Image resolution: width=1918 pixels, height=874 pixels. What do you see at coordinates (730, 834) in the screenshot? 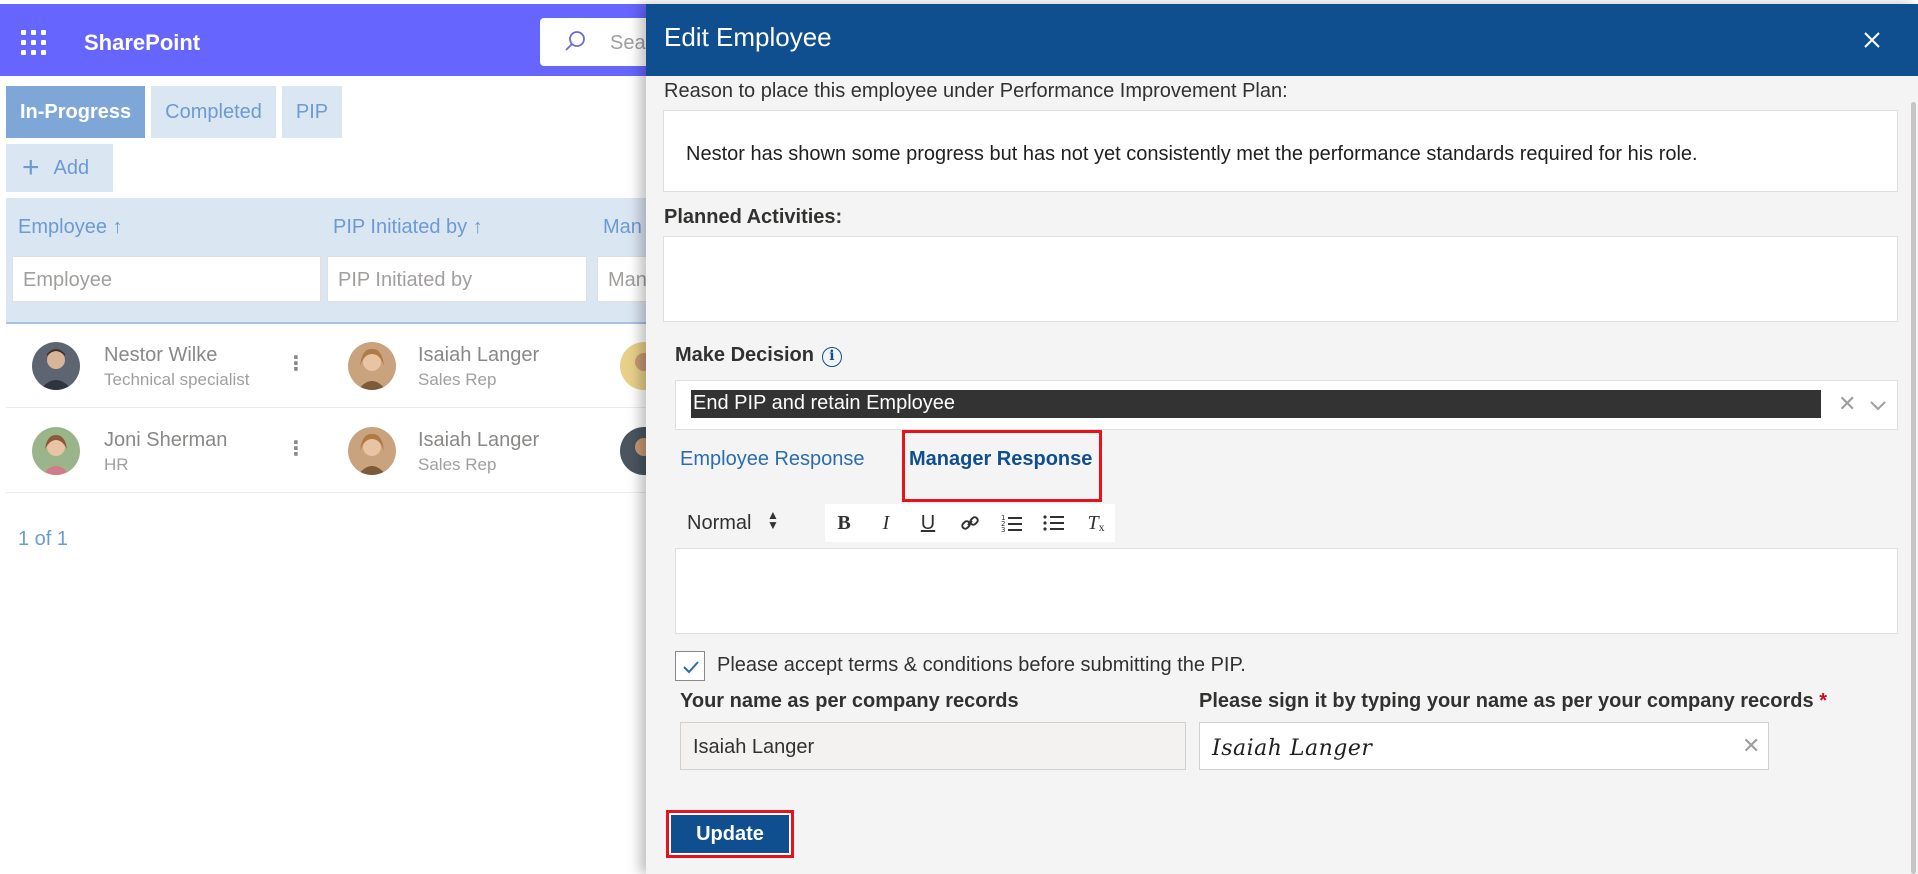
I see `update-button: Update` at bounding box center [730, 834].